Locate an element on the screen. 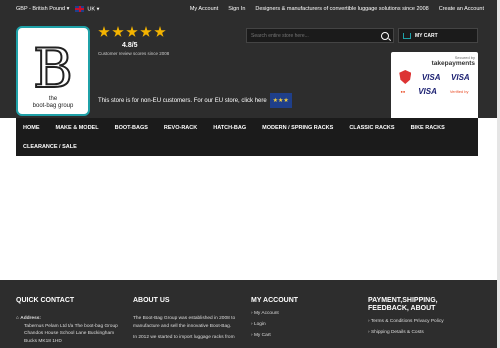 The height and width of the screenshot is (348, 500). about-title: ABOUT US is located at coordinates (151, 300).